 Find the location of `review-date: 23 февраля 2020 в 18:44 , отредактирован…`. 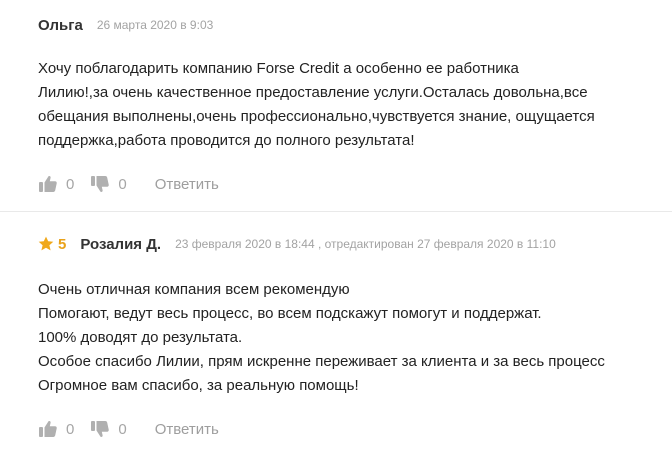

review-date: 23 февраля 2020 в 18:44 , отредактирован… is located at coordinates (365, 244).